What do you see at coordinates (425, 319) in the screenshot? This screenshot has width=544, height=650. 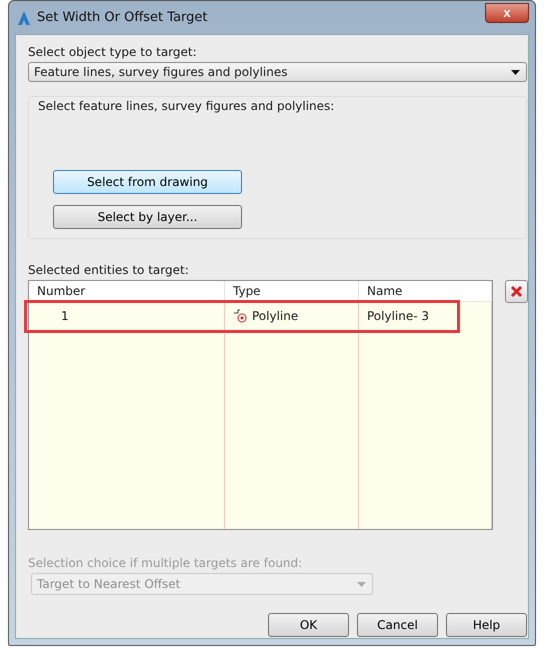 I see `table-cell: Polyline- 3` at bounding box center [425, 319].